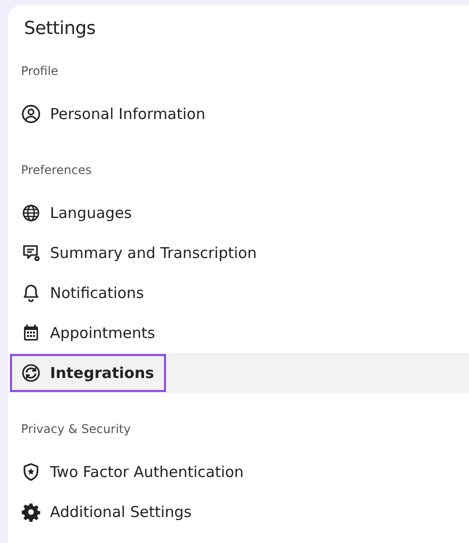  What do you see at coordinates (31, 512) in the screenshot?
I see `settings-icon` at bounding box center [31, 512].